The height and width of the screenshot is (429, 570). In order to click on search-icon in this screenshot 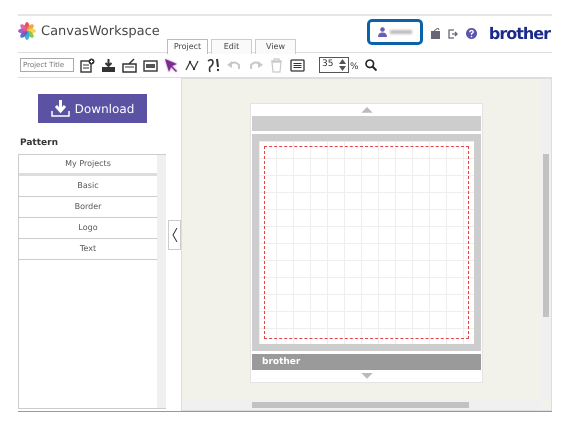, I will do `click(370, 65)`.